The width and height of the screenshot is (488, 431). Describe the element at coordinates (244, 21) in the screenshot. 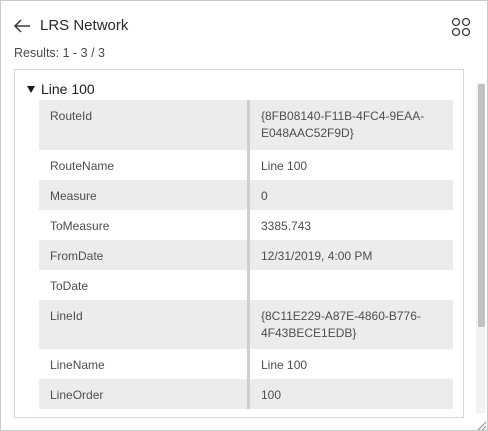

I see `panel-header: LRS Network` at that location.